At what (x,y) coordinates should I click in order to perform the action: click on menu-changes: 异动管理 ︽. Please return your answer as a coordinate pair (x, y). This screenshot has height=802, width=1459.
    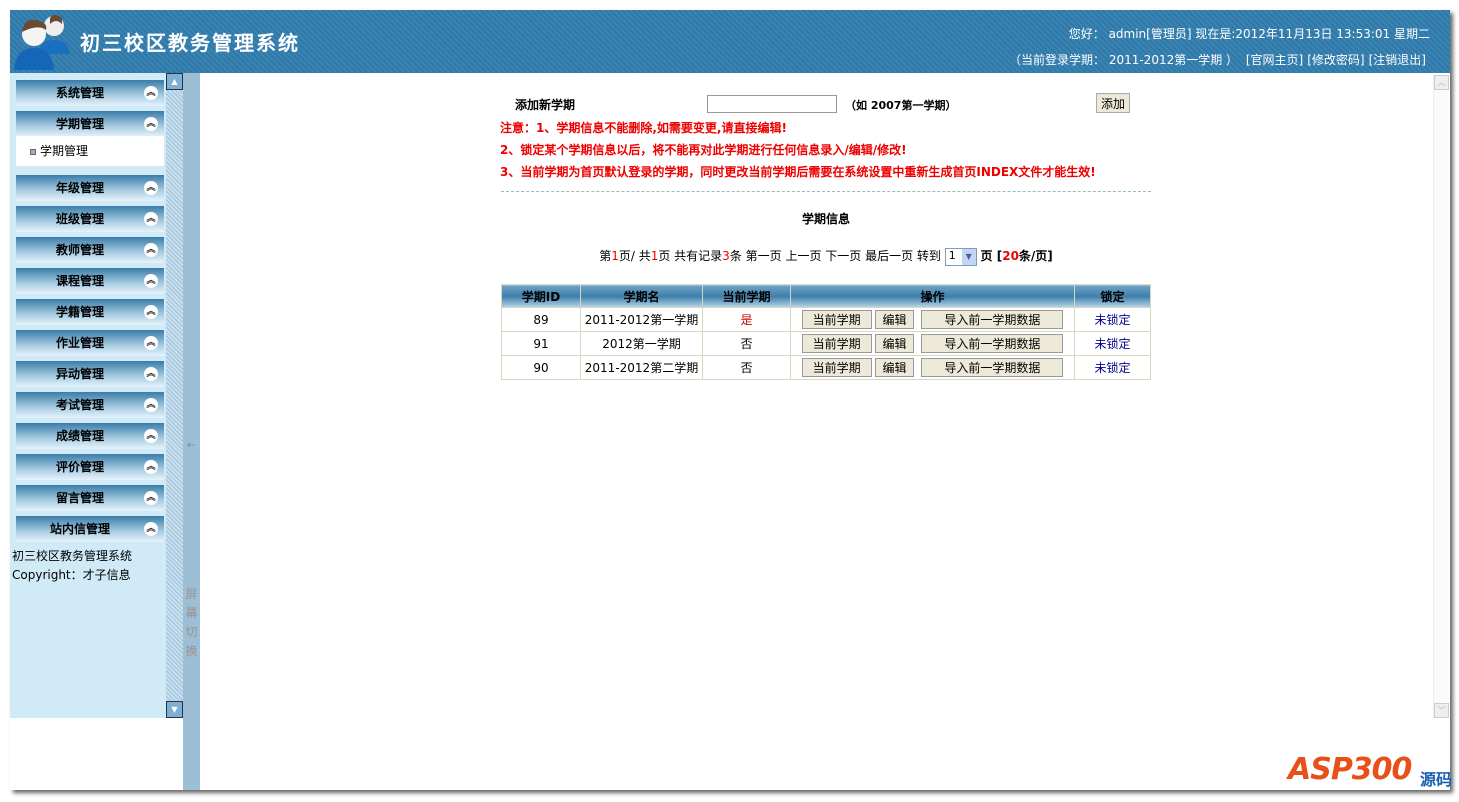
    Looking at the image, I should click on (90, 374).